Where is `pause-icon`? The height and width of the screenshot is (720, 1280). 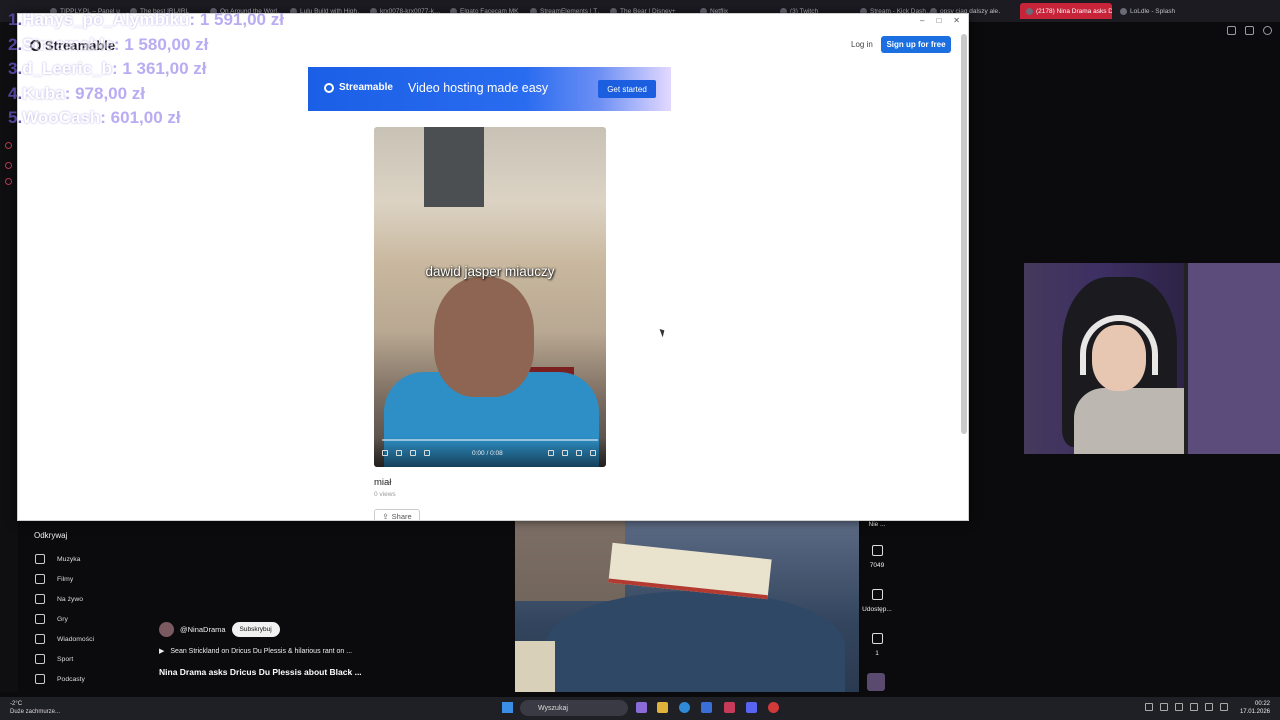 pause-icon is located at coordinates (385, 453).